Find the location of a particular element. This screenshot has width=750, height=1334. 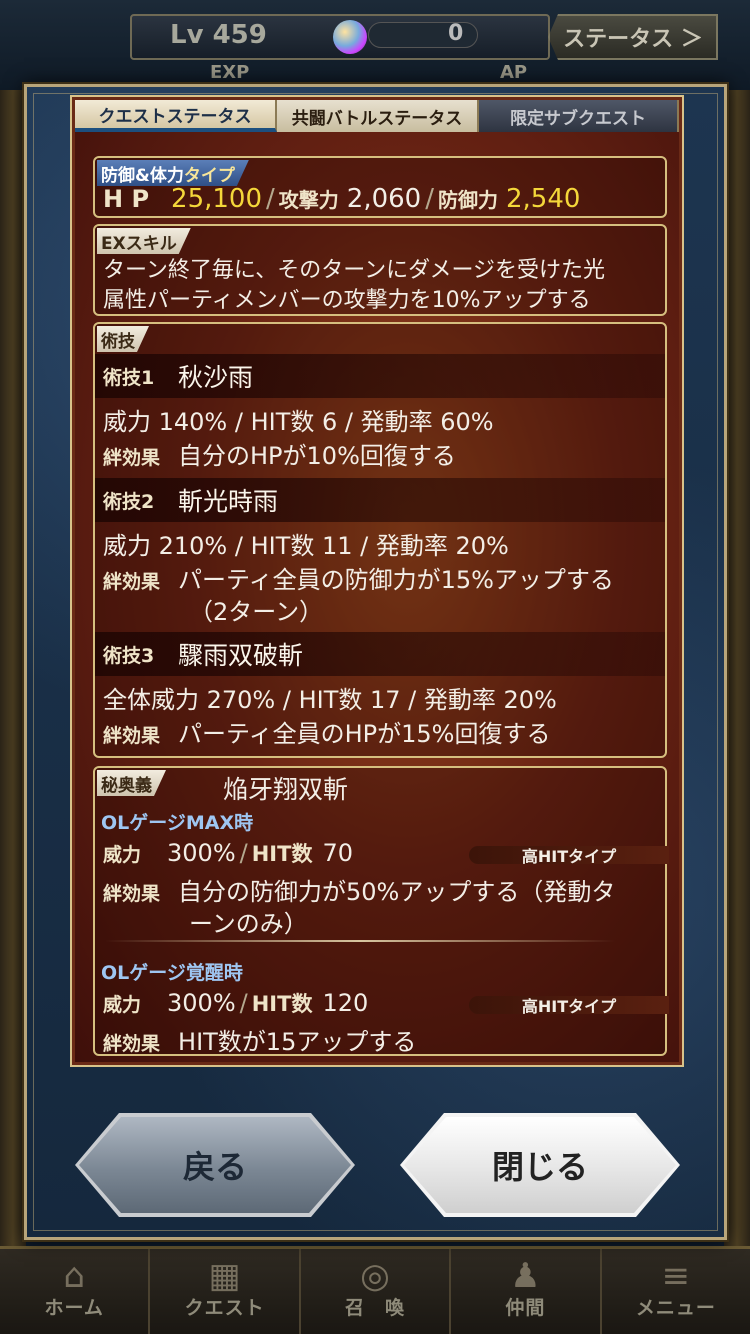

skill-1-stats: 威力 140% / HIT数 6 / 発動率 60% is located at coordinates (298, 422).